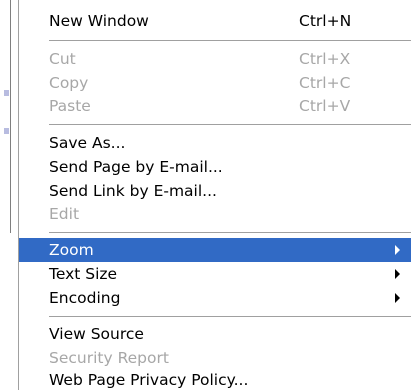 Image resolution: width=411 pixels, height=392 pixels. What do you see at coordinates (83, 274) in the screenshot?
I see `menu-item-label: Text Size` at bounding box center [83, 274].